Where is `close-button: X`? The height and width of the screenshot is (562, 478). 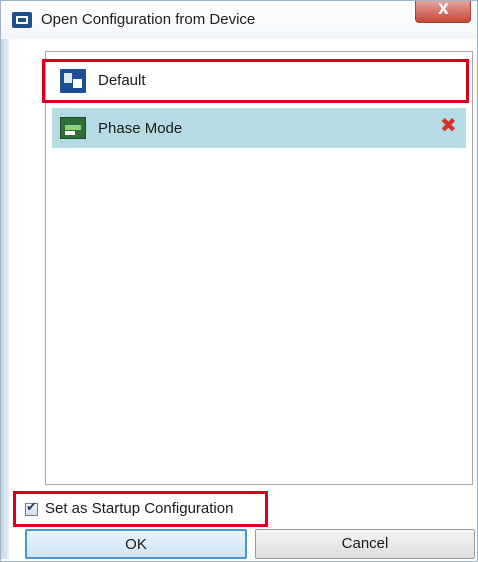 close-button: X is located at coordinates (443, 12).